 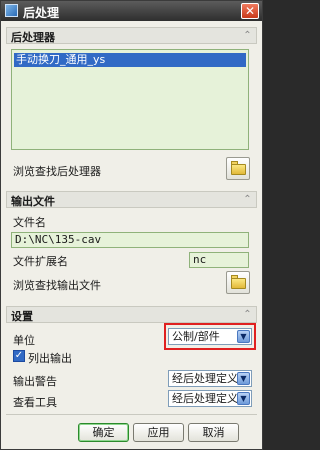 I want to click on filename-field: D:\NC\135-cav, so click(x=130, y=240).